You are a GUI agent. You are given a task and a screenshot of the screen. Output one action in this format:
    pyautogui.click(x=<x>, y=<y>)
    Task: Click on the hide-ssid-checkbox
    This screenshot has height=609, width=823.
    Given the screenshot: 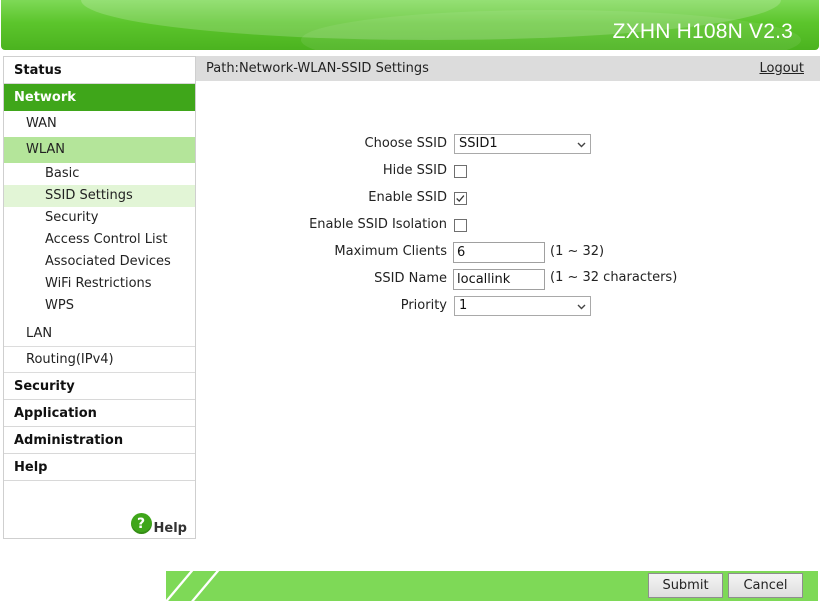 What is the action you would take?
    pyautogui.click(x=460, y=171)
    